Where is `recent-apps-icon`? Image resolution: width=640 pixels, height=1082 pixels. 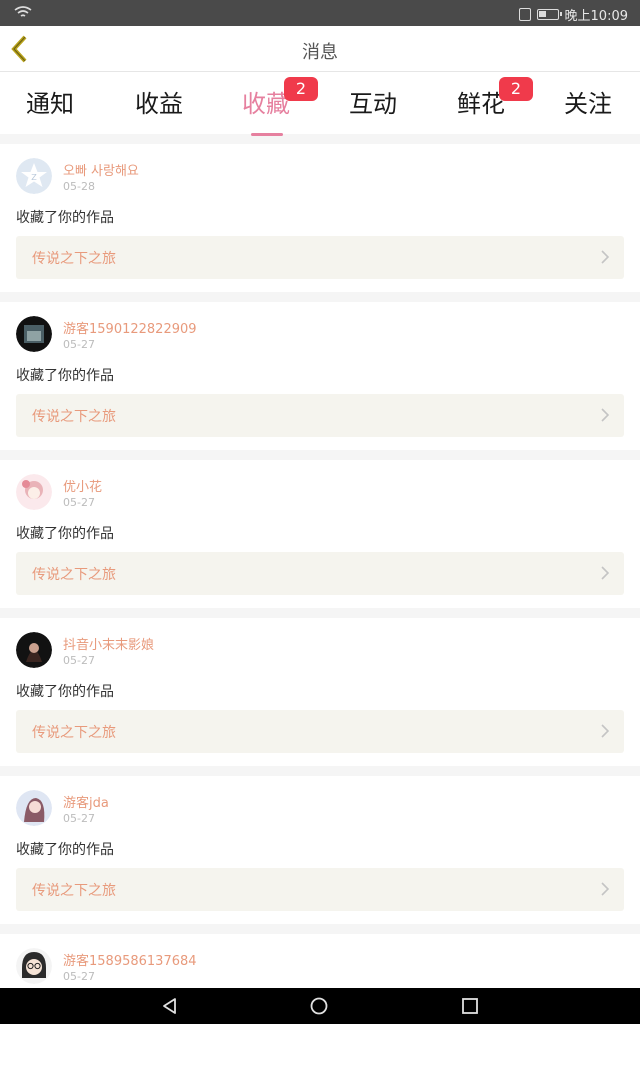
recent-apps-icon is located at coordinates (470, 1006).